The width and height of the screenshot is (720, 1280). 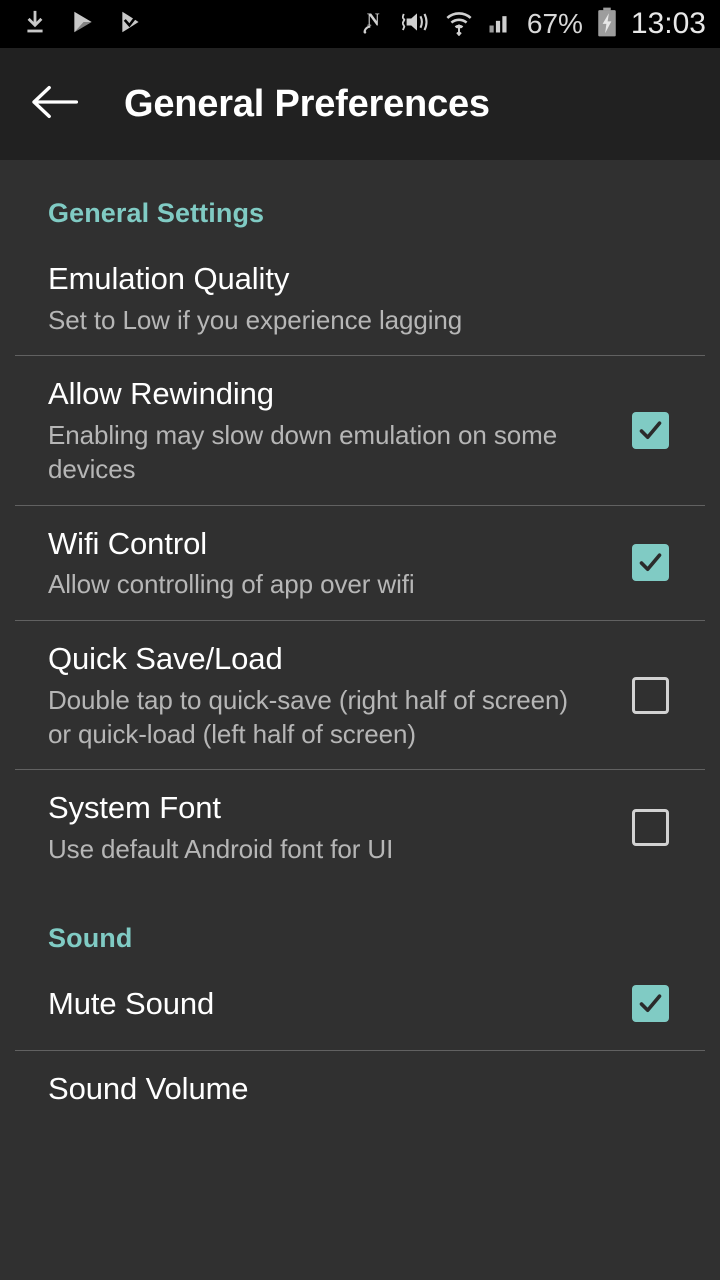 I want to click on battery-charging-icon, so click(x=607, y=24).